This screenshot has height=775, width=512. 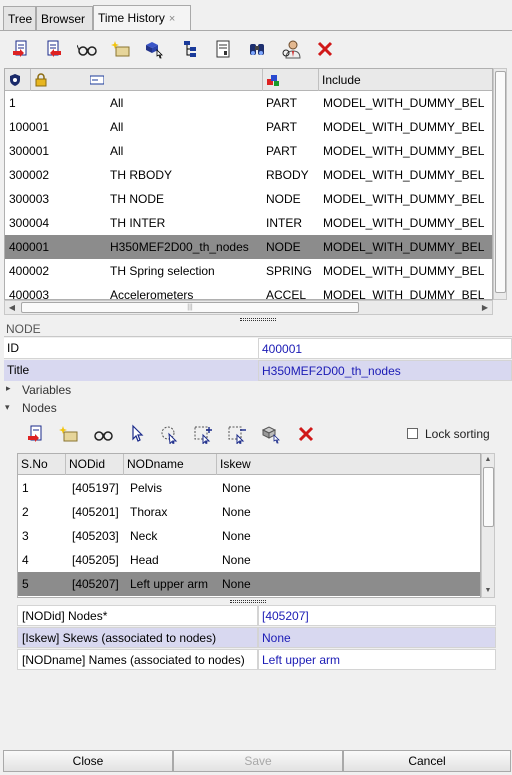 I want to click on save-button: Save, so click(x=258, y=761).